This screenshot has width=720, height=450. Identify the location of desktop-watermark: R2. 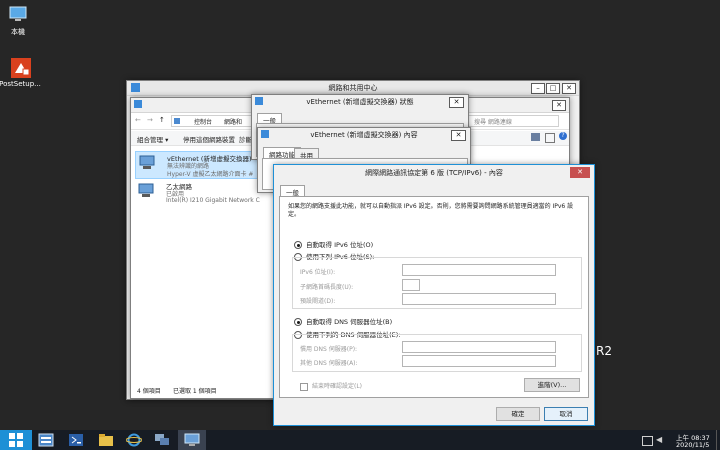
(604, 351).